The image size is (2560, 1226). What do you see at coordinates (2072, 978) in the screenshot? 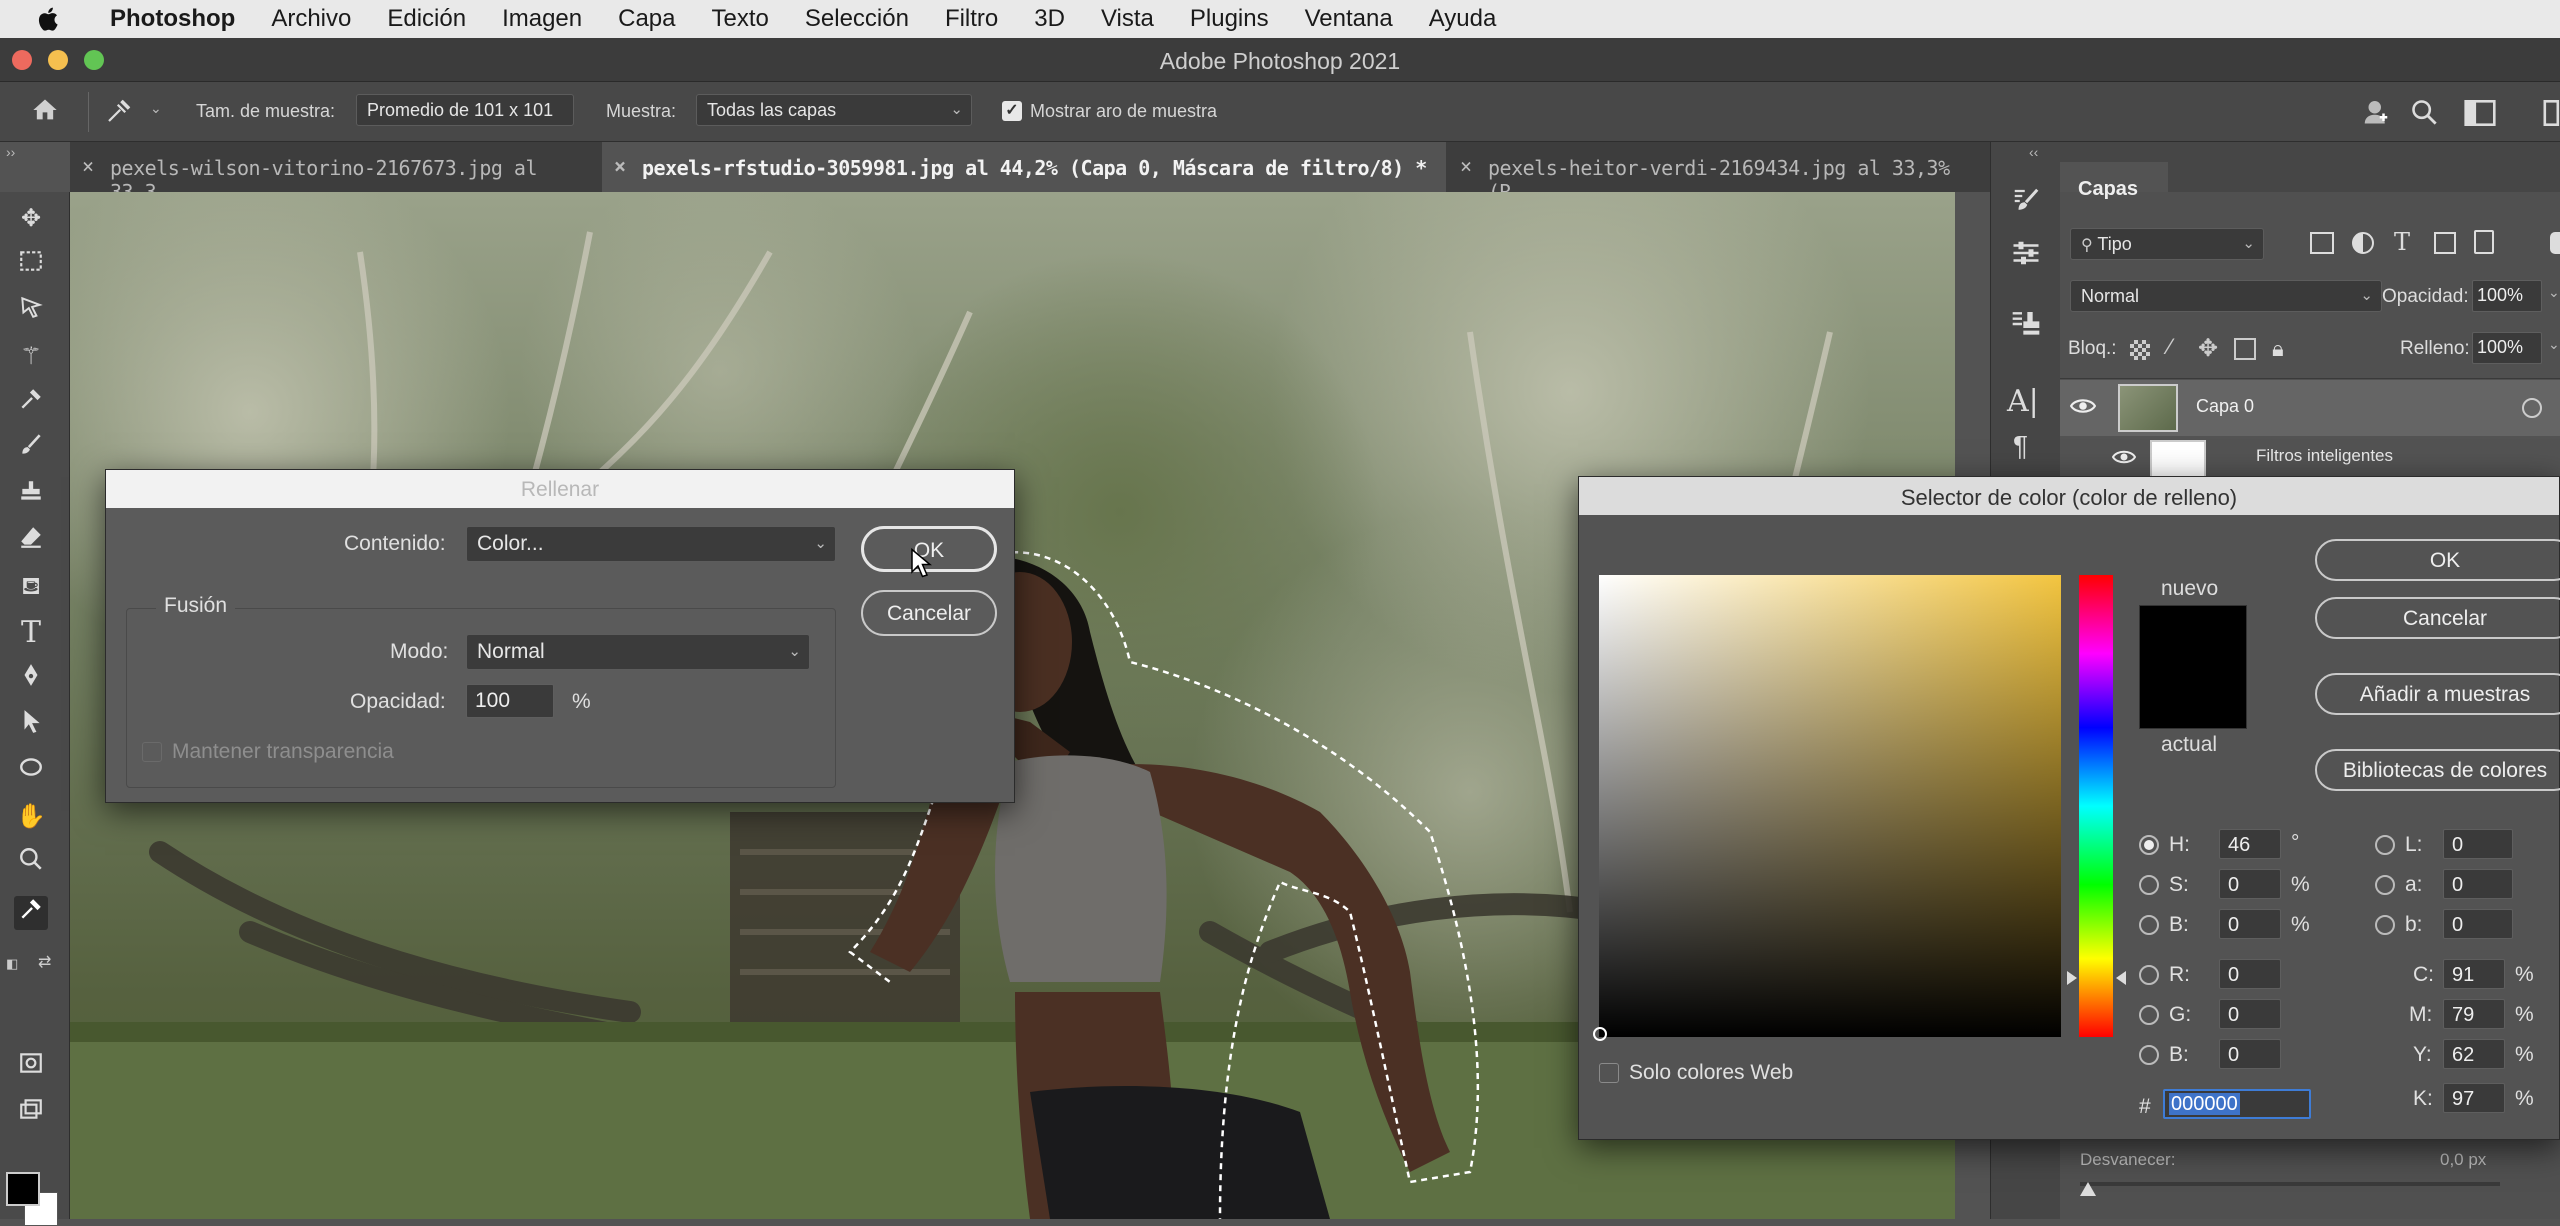
I see `hue-slider-left-arrow` at bounding box center [2072, 978].